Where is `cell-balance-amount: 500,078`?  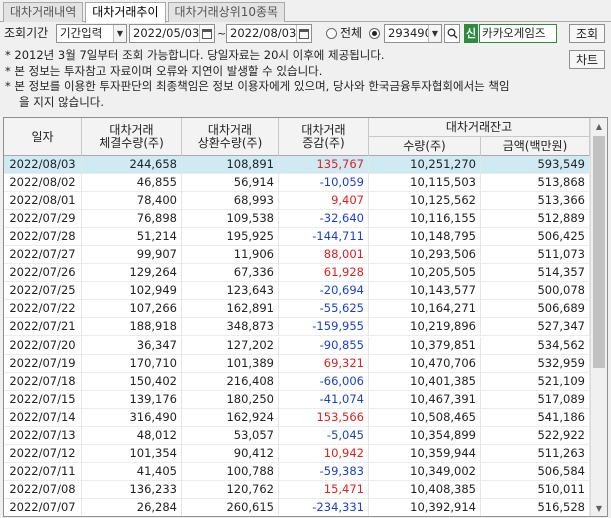 cell-balance-amount: 500,078 is located at coordinates (535, 291).